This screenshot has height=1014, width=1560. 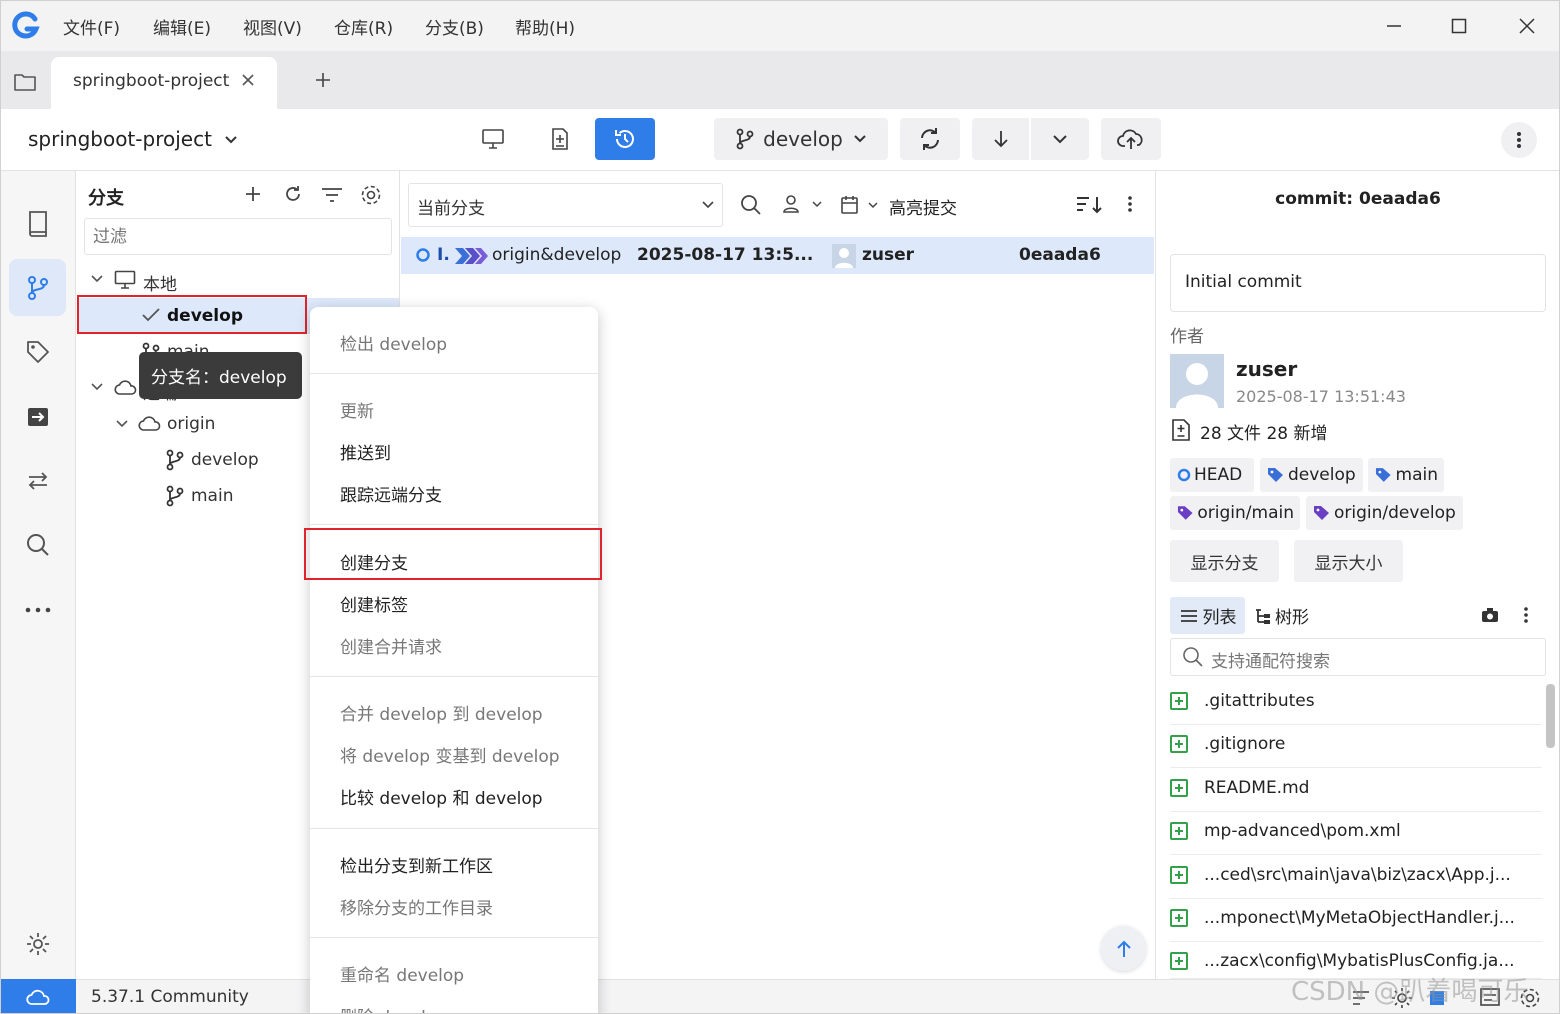 What do you see at coordinates (37, 416) in the screenshot?
I see `stash-icon` at bounding box center [37, 416].